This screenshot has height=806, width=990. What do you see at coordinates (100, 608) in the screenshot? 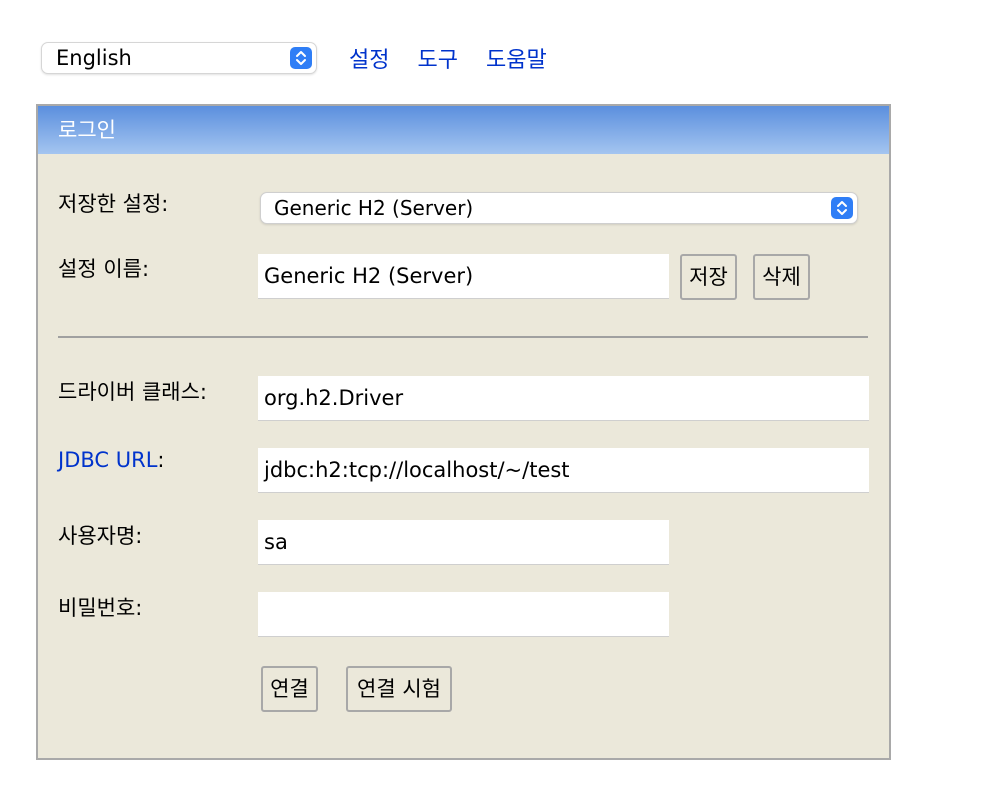
I see `password-label: 비밀번호:` at bounding box center [100, 608].